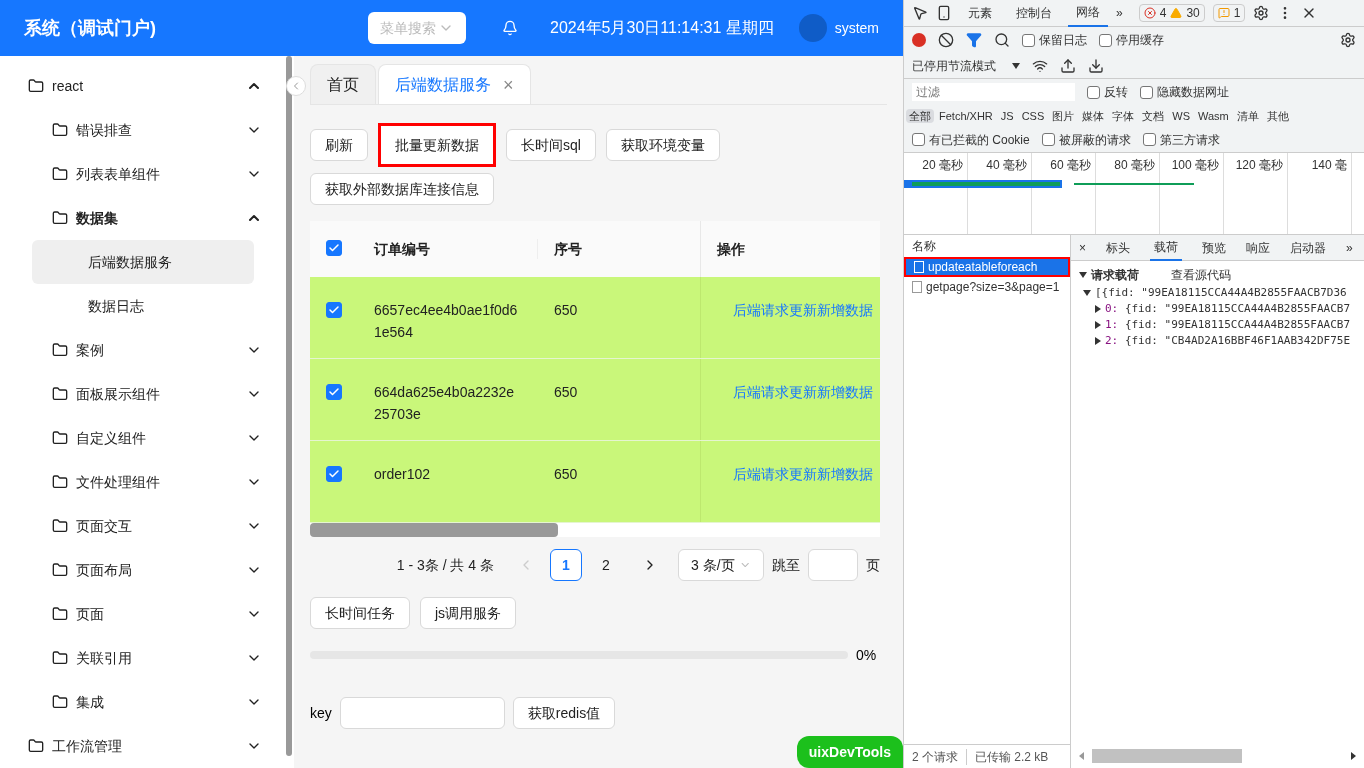 The width and height of the screenshot is (1364, 768). I want to click on type-filter: WS, so click(1181, 116).